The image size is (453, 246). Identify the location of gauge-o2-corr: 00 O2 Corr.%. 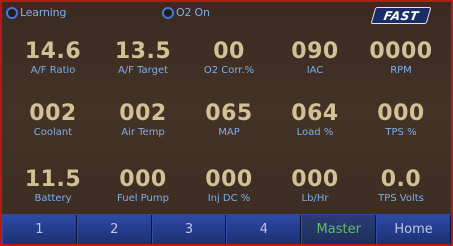
(229, 65).